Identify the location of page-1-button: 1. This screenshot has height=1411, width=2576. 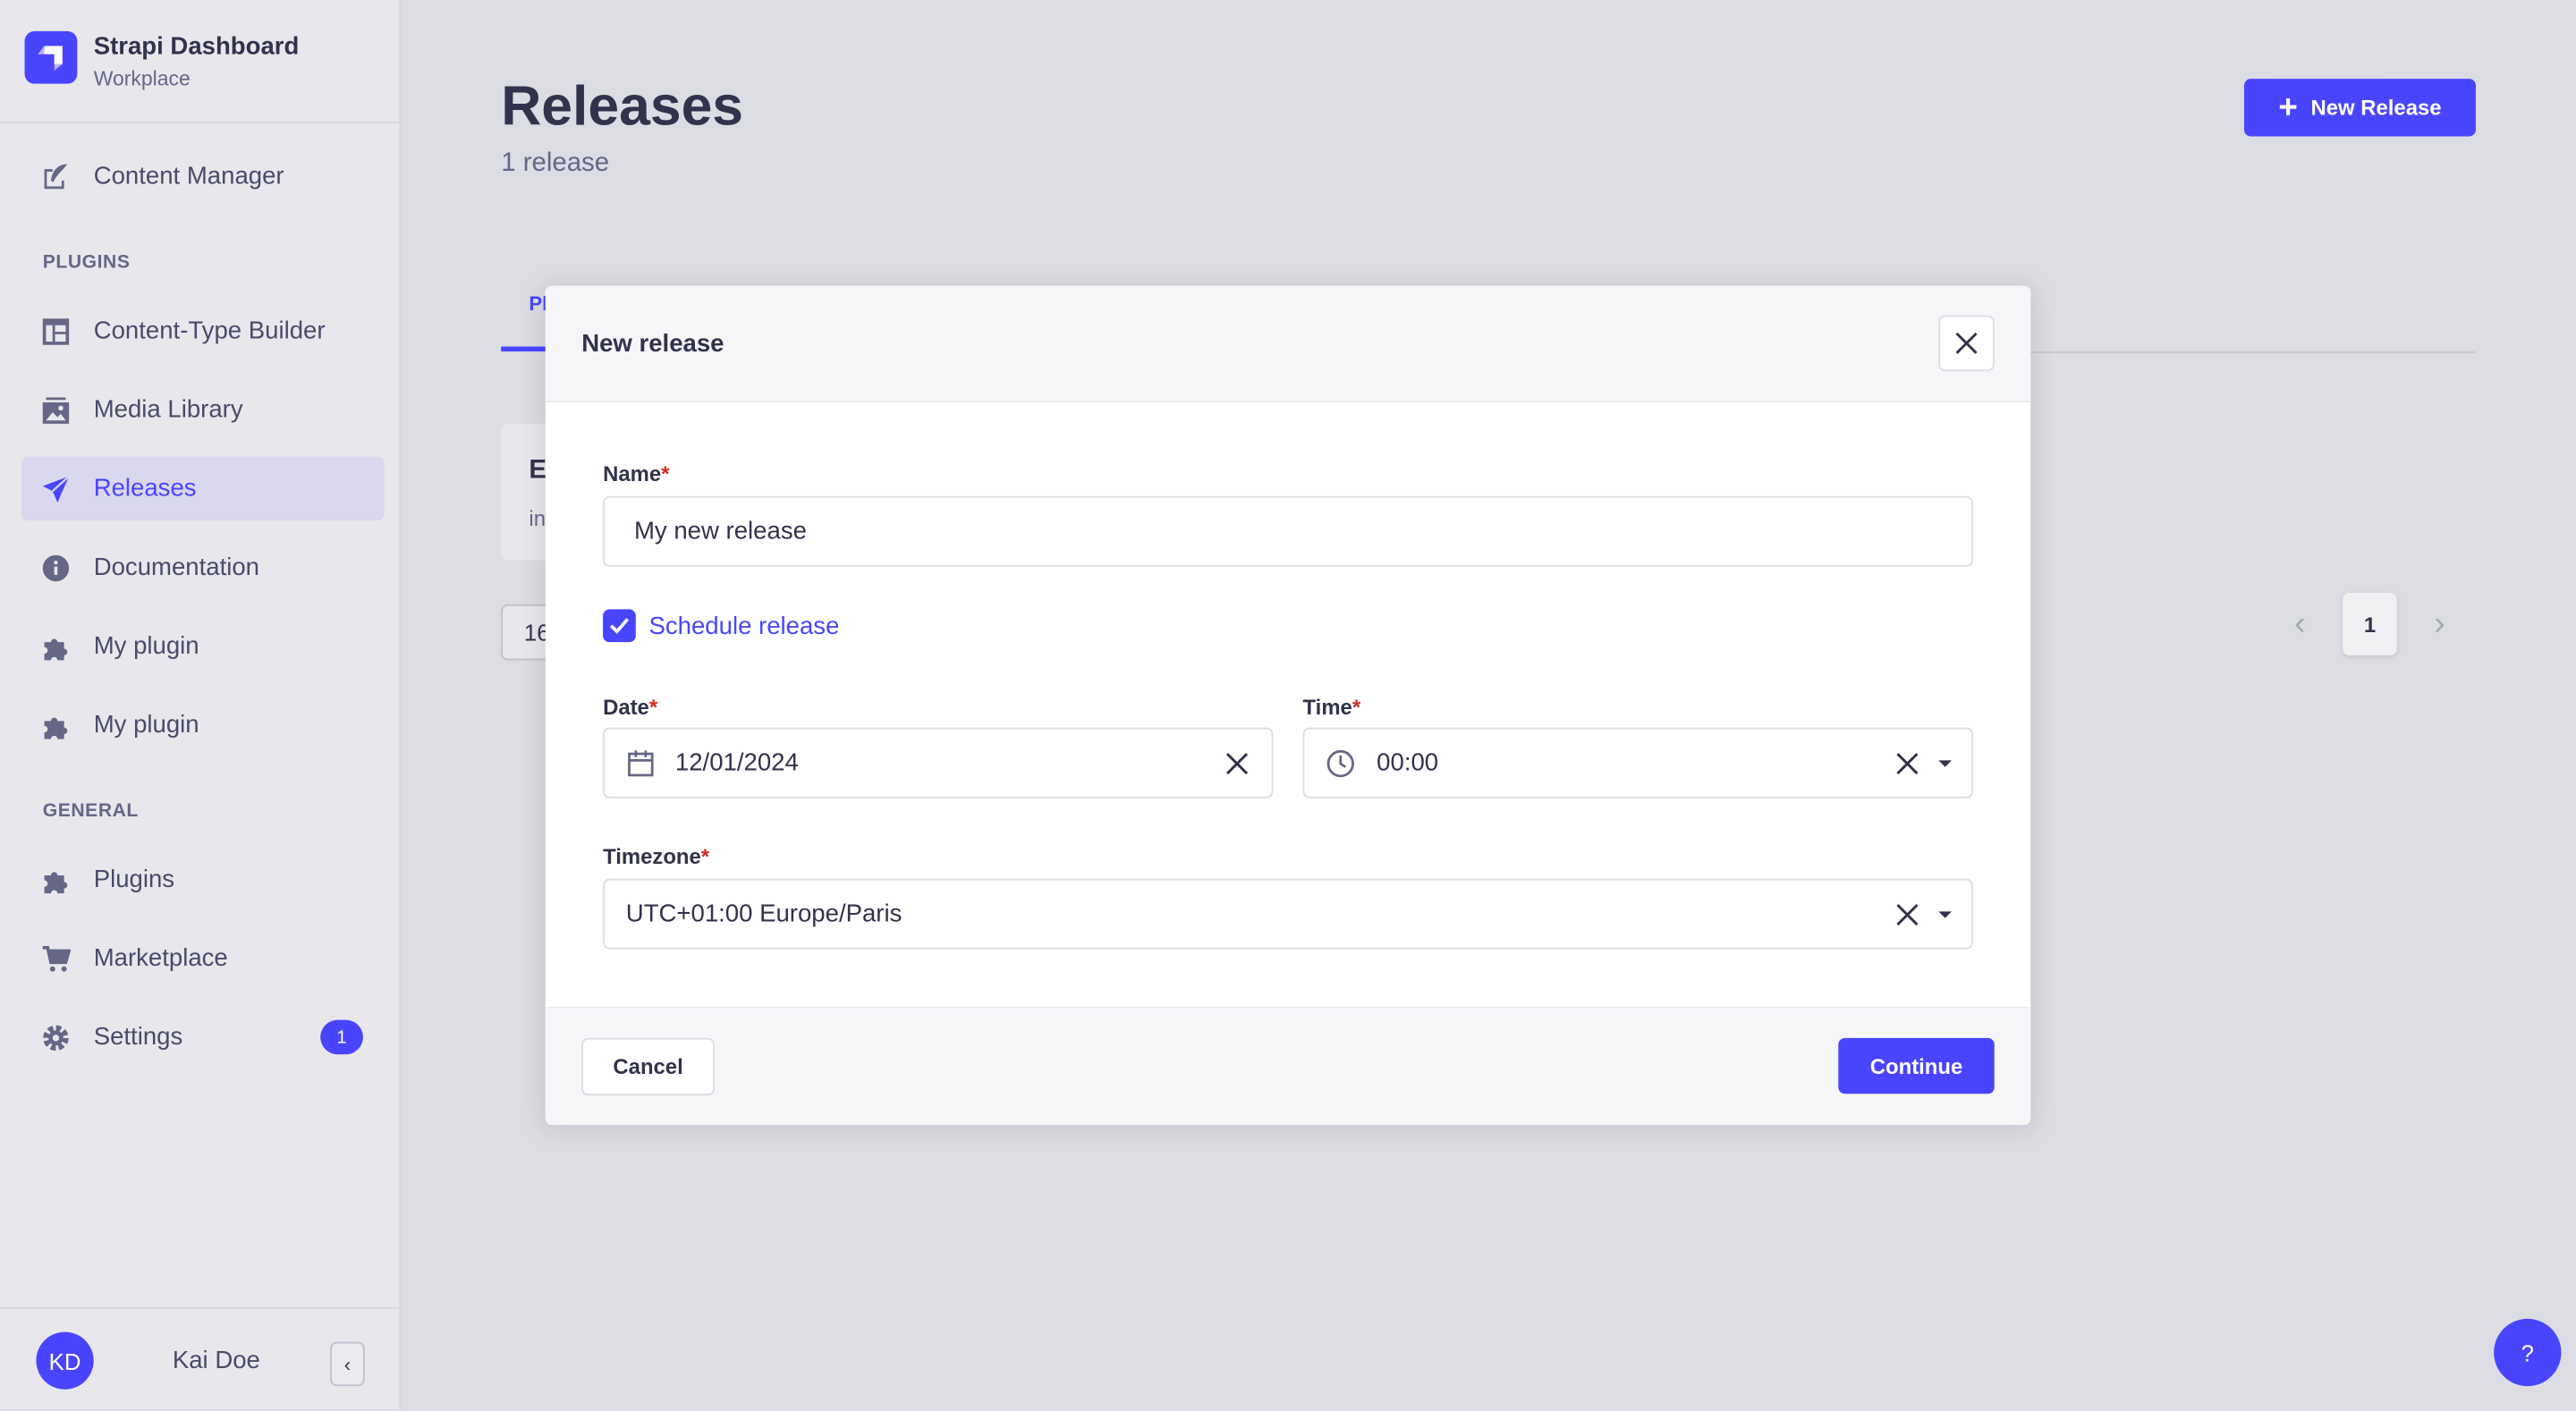
(2370, 624).